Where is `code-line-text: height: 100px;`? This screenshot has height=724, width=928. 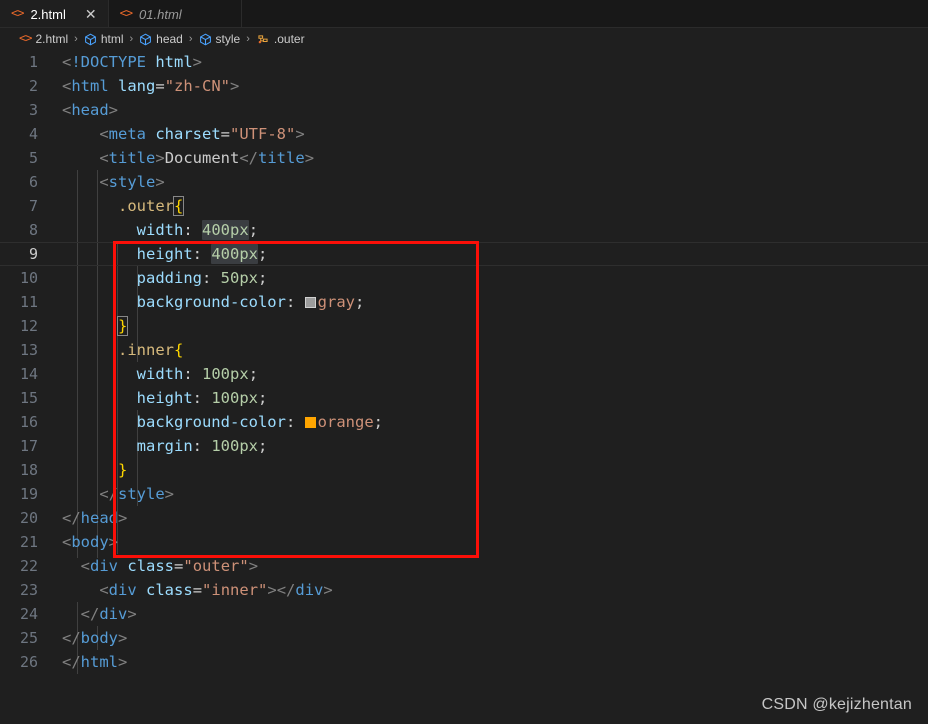
code-line-text: height: 100px; is located at coordinates (202, 398).